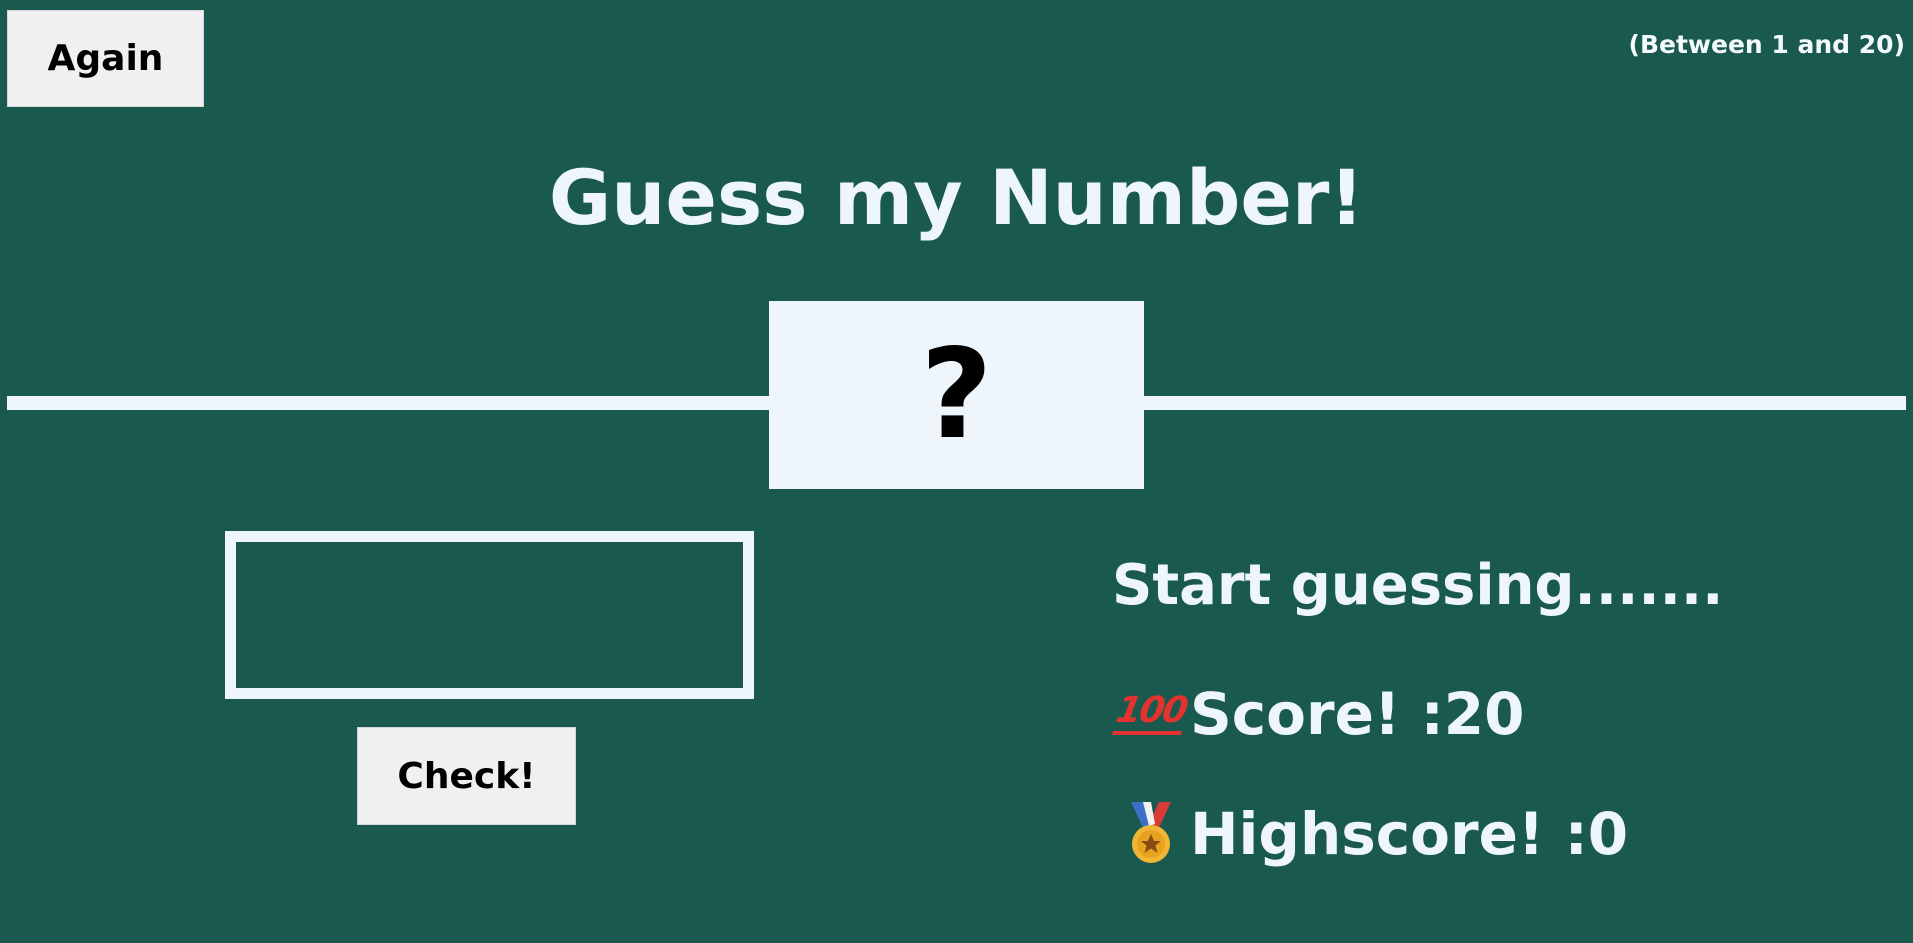  What do you see at coordinates (1608, 834) in the screenshot?
I see `highscore-value: 0` at bounding box center [1608, 834].